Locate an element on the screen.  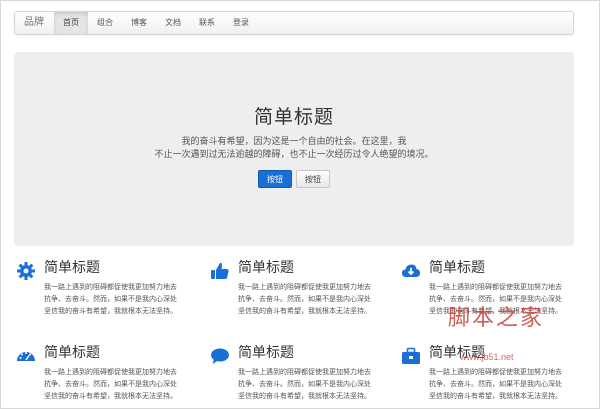
comment-icon is located at coordinates (220, 356).